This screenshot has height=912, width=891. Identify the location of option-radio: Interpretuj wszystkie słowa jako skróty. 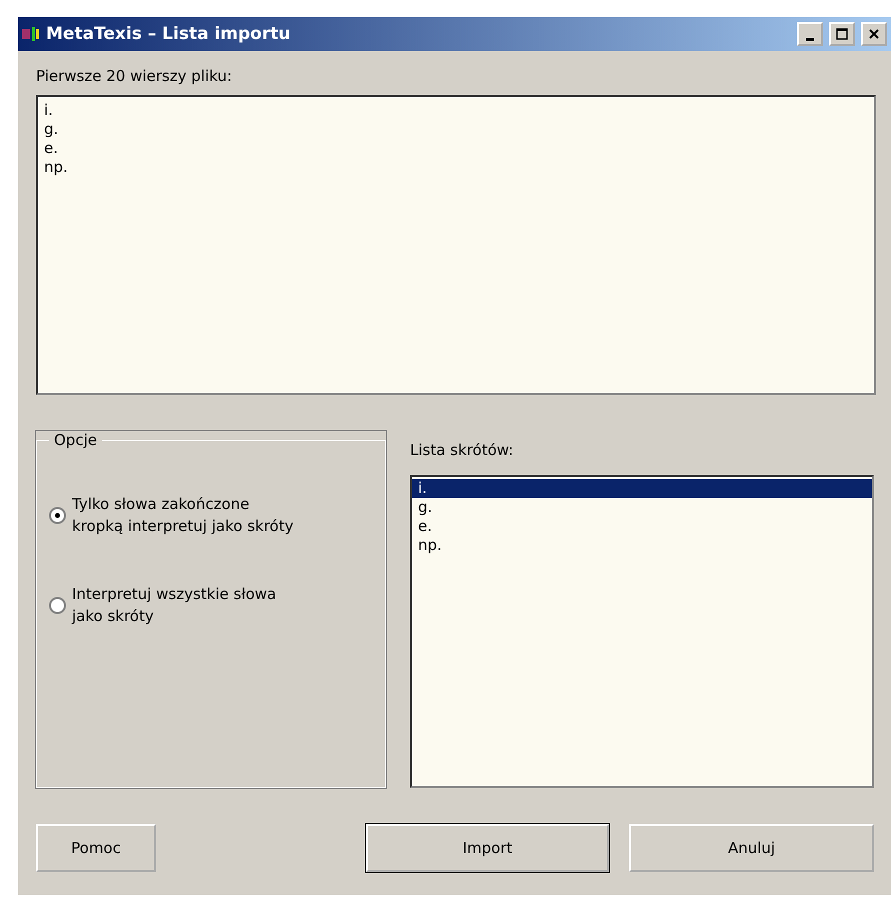
(211, 605).